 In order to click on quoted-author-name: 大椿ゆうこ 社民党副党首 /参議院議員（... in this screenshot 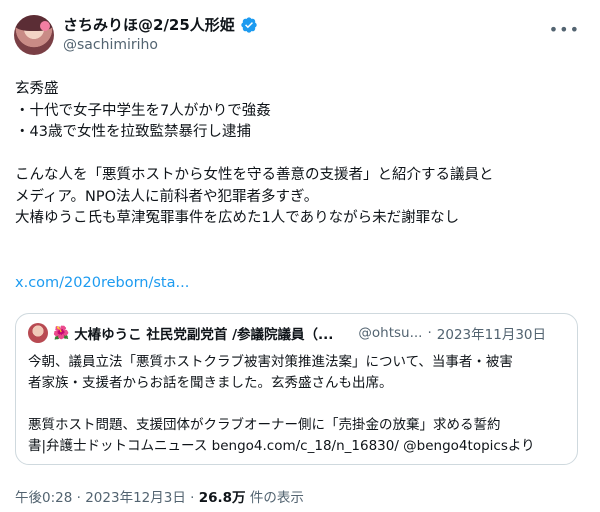, I will do `click(204, 335)`.